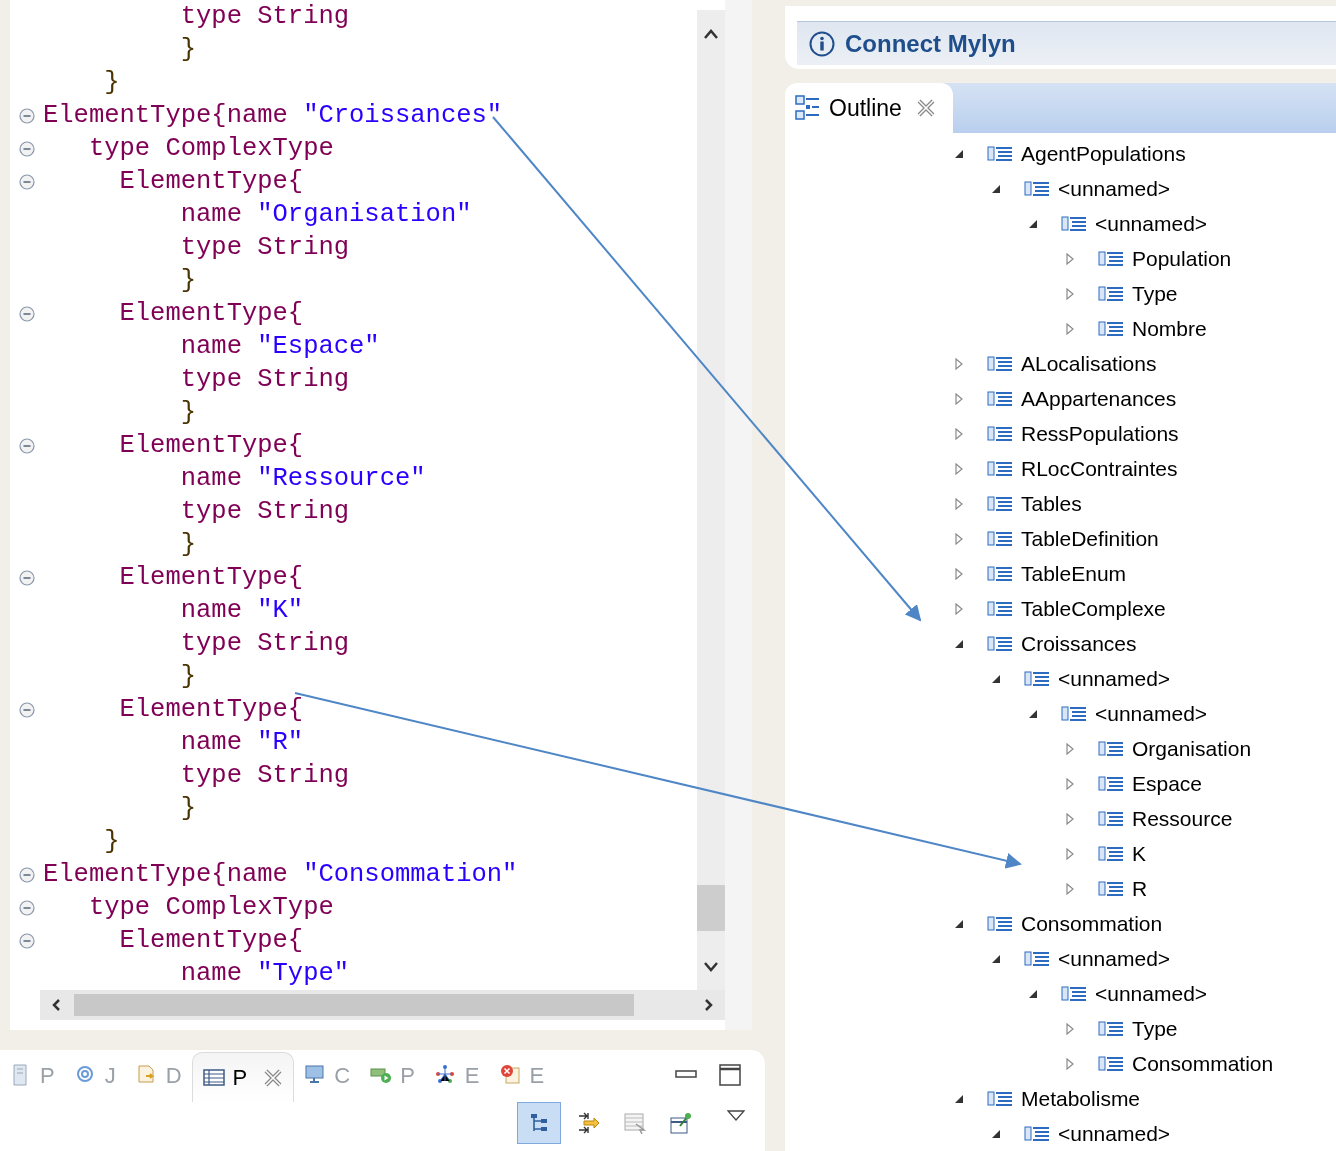  What do you see at coordinates (1182, 258) in the screenshot?
I see `tree-item-label: Population` at bounding box center [1182, 258].